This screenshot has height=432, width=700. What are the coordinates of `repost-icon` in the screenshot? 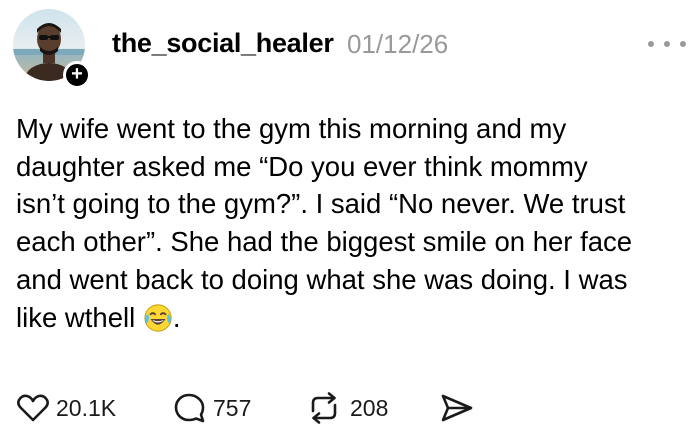 It's located at (324, 408).